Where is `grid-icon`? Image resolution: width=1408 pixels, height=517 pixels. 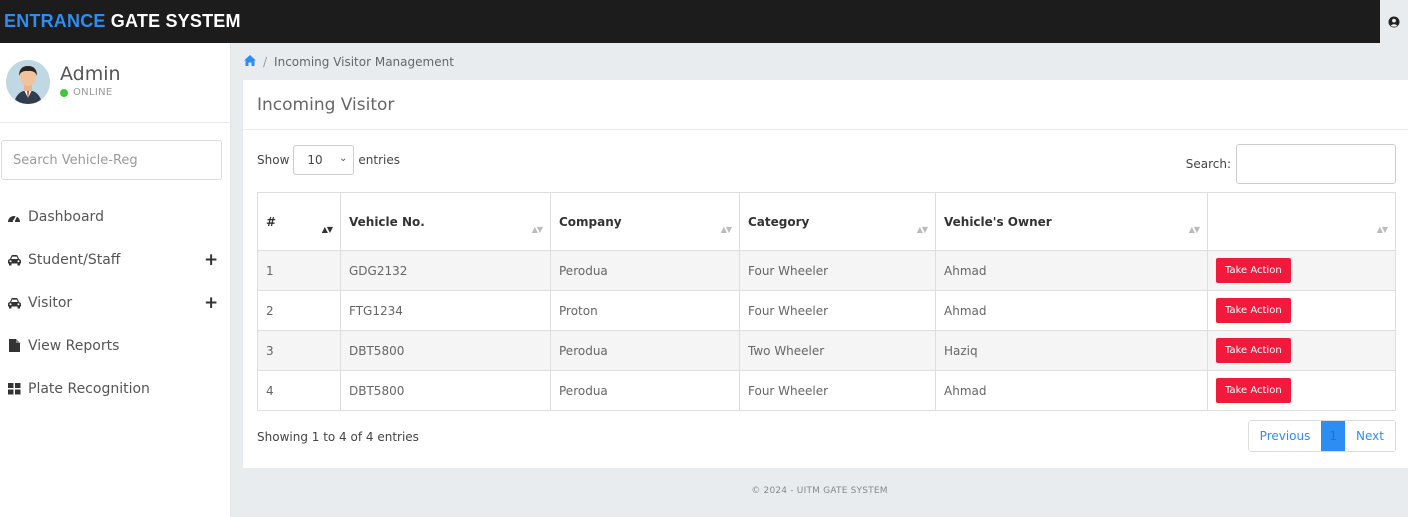
grid-icon is located at coordinates (14, 389).